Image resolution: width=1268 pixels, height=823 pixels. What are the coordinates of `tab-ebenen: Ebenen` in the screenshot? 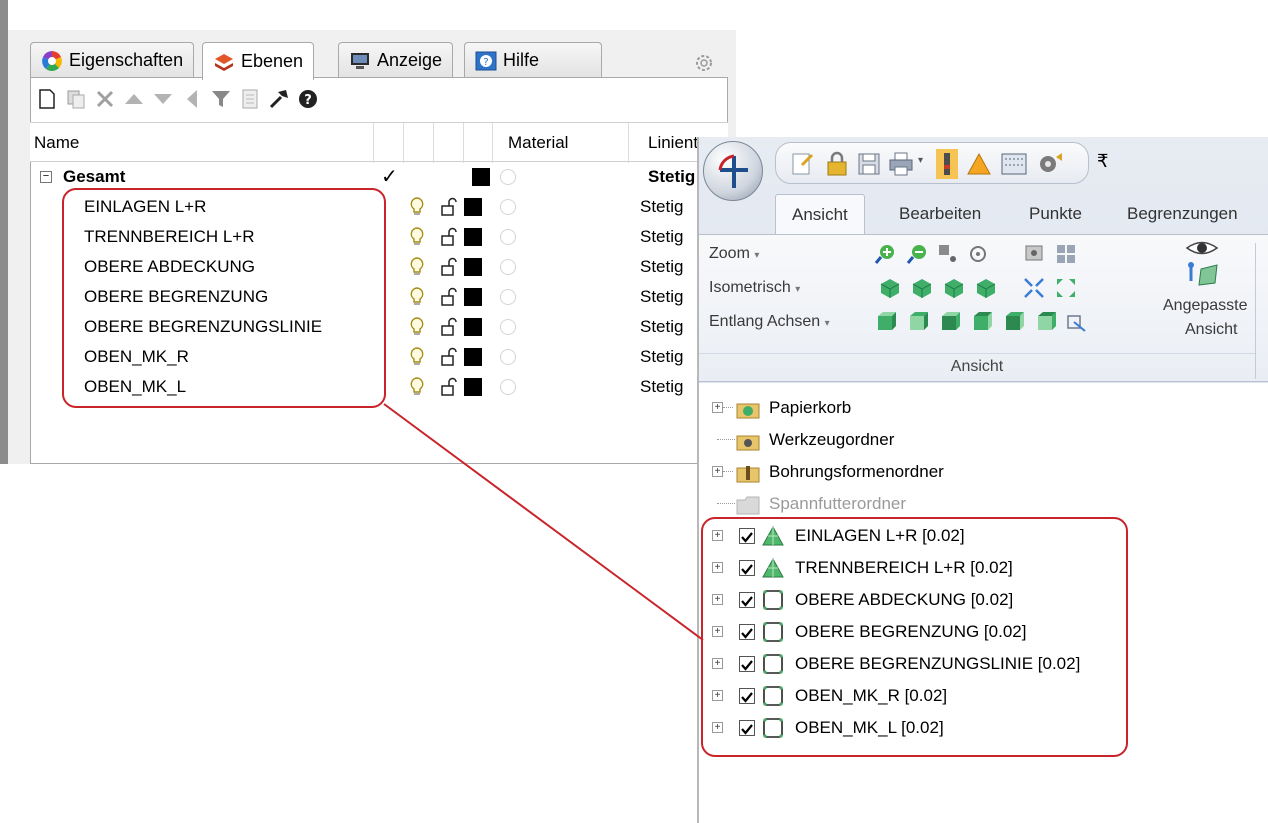 It's located at (258, 61).